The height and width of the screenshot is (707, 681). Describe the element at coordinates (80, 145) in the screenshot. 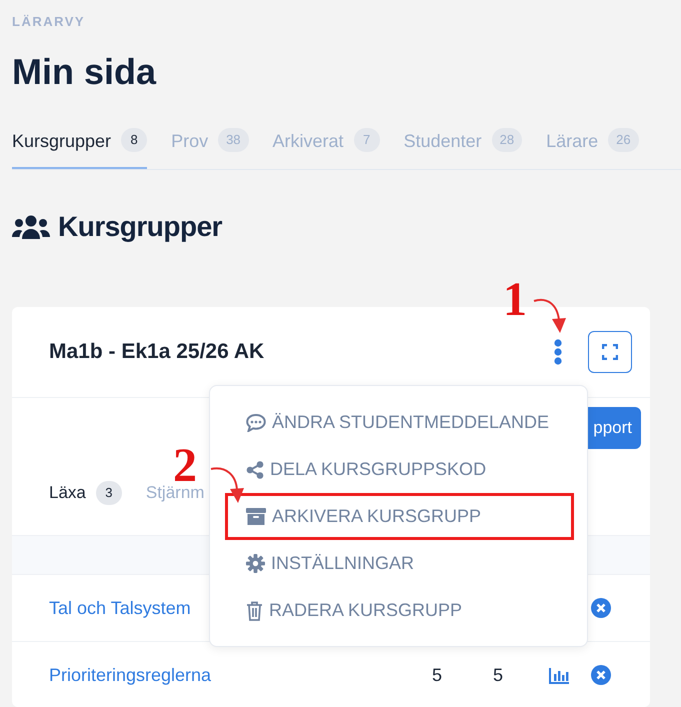

I see `tab: Kursgrupper 8` at that location.